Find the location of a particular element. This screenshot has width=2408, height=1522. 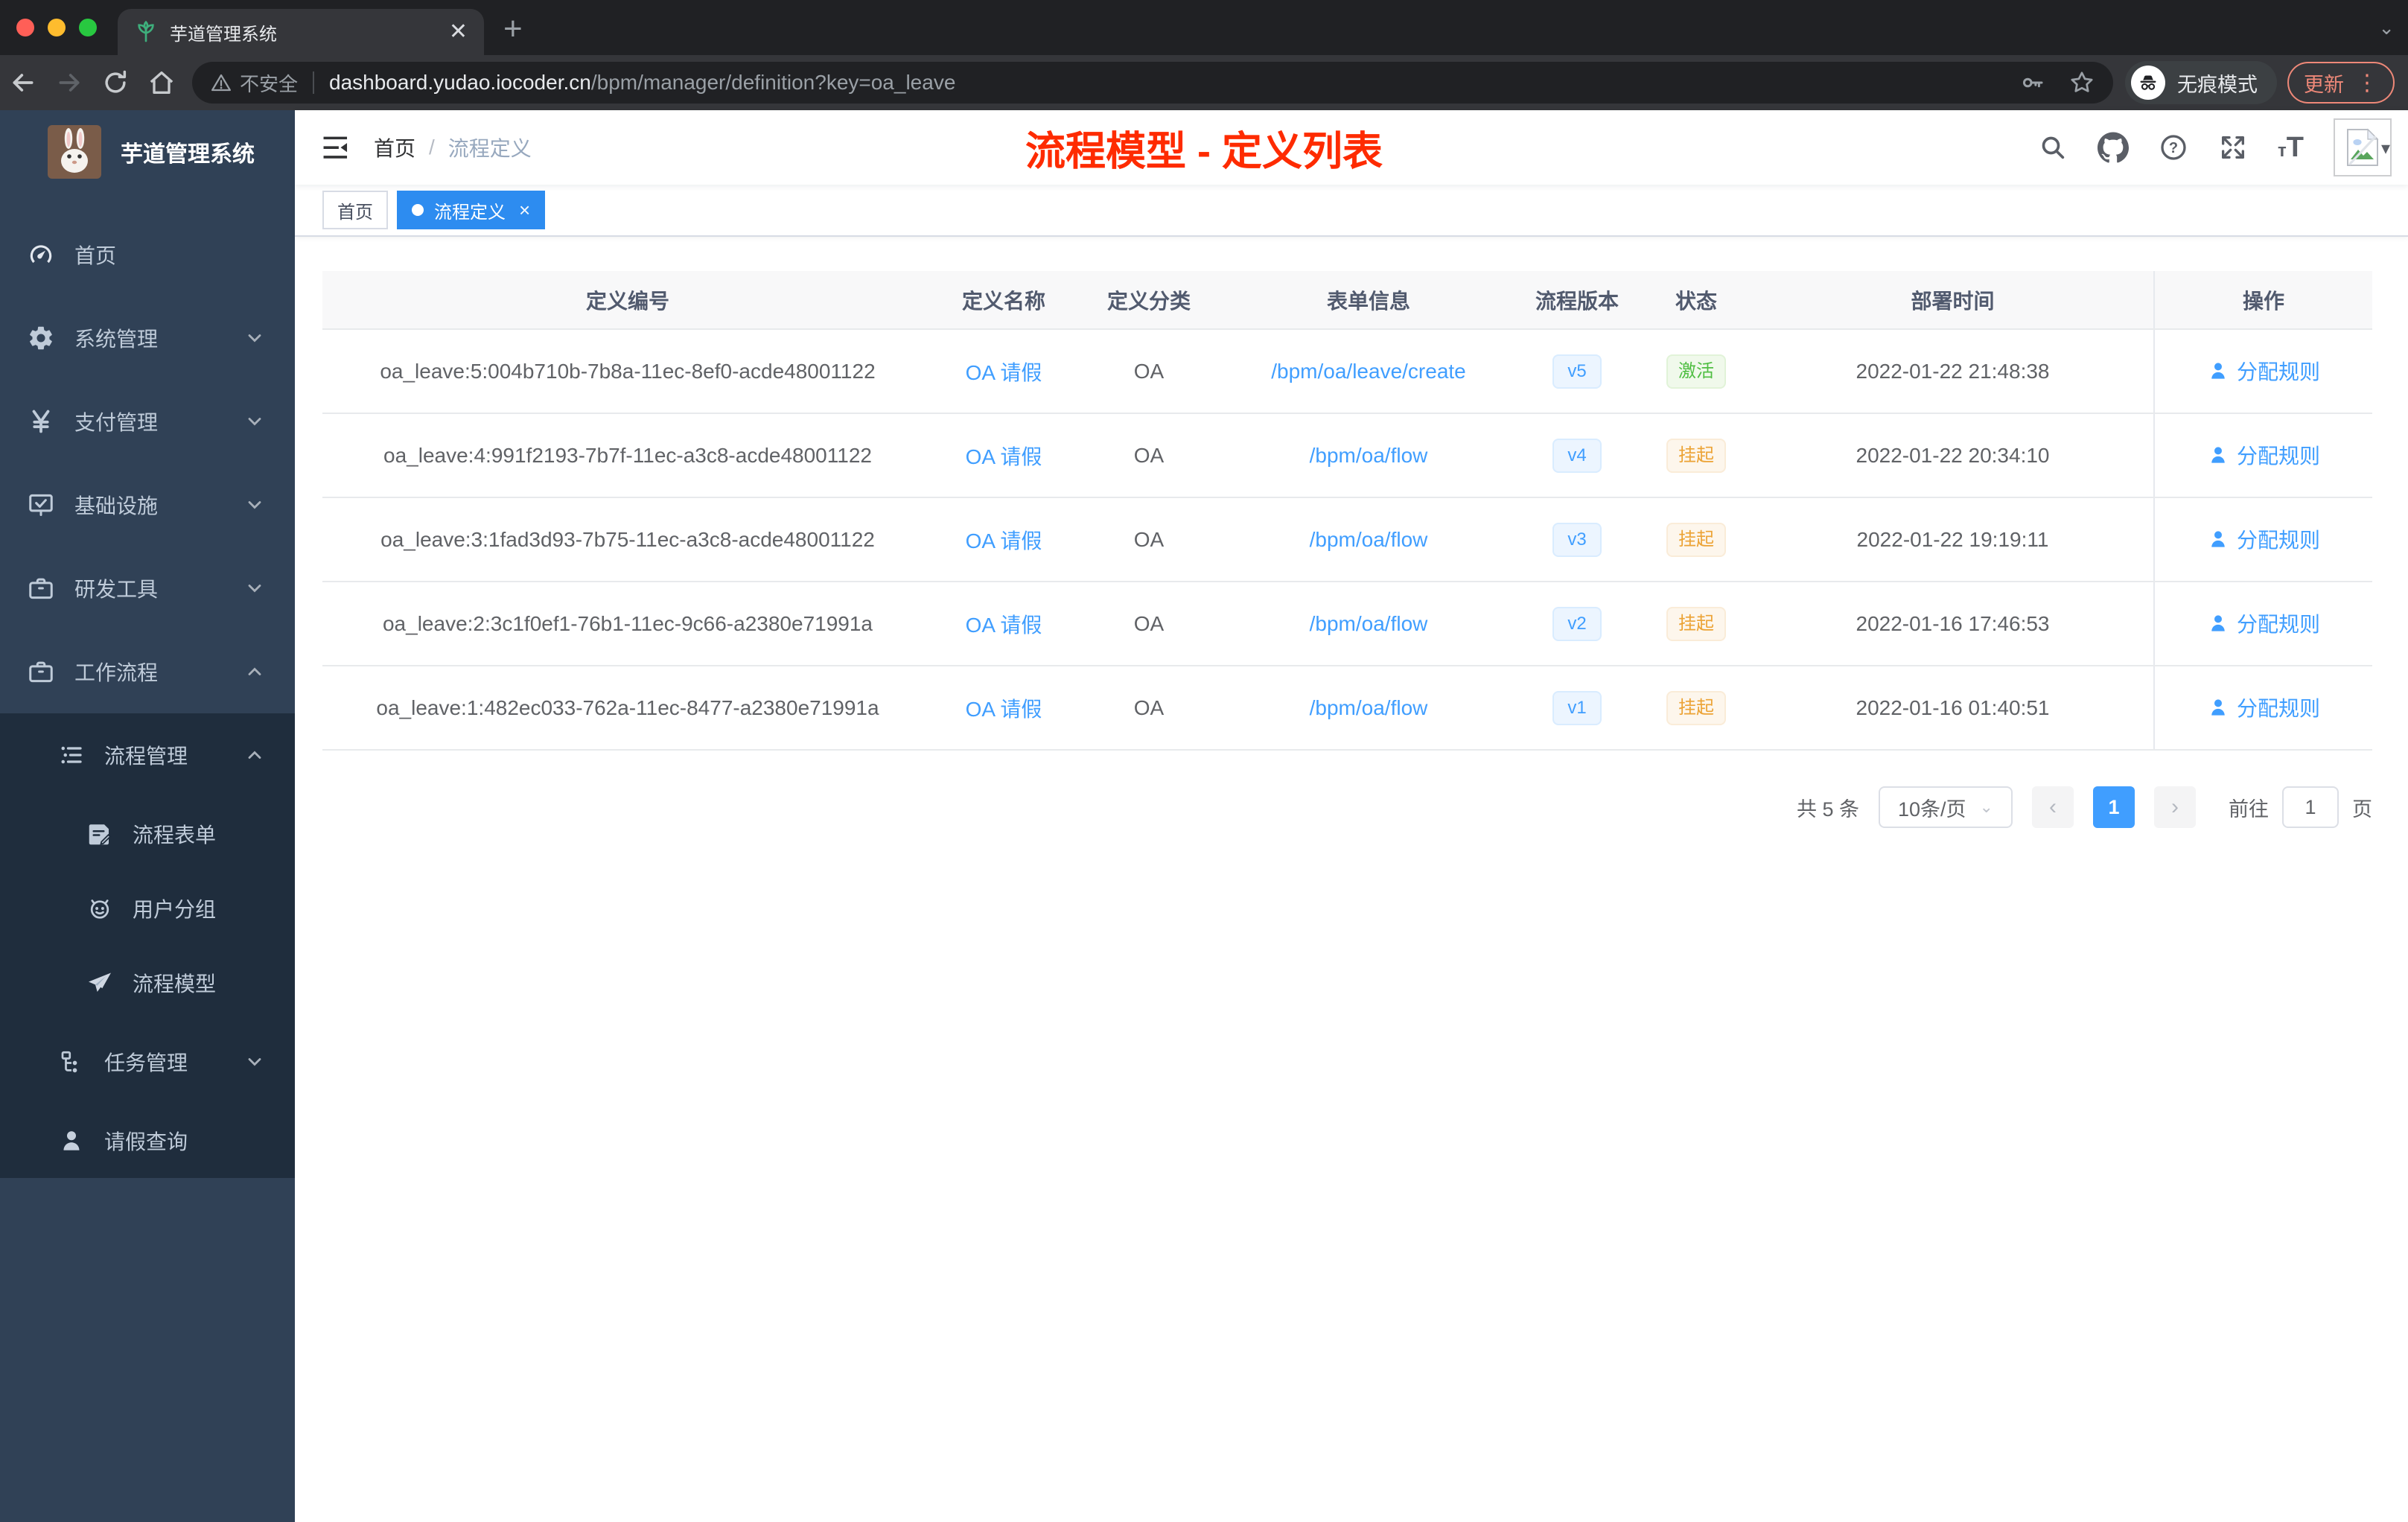

sidebar-item-process-model: 流程模型 is located at coordinates (147, 983).